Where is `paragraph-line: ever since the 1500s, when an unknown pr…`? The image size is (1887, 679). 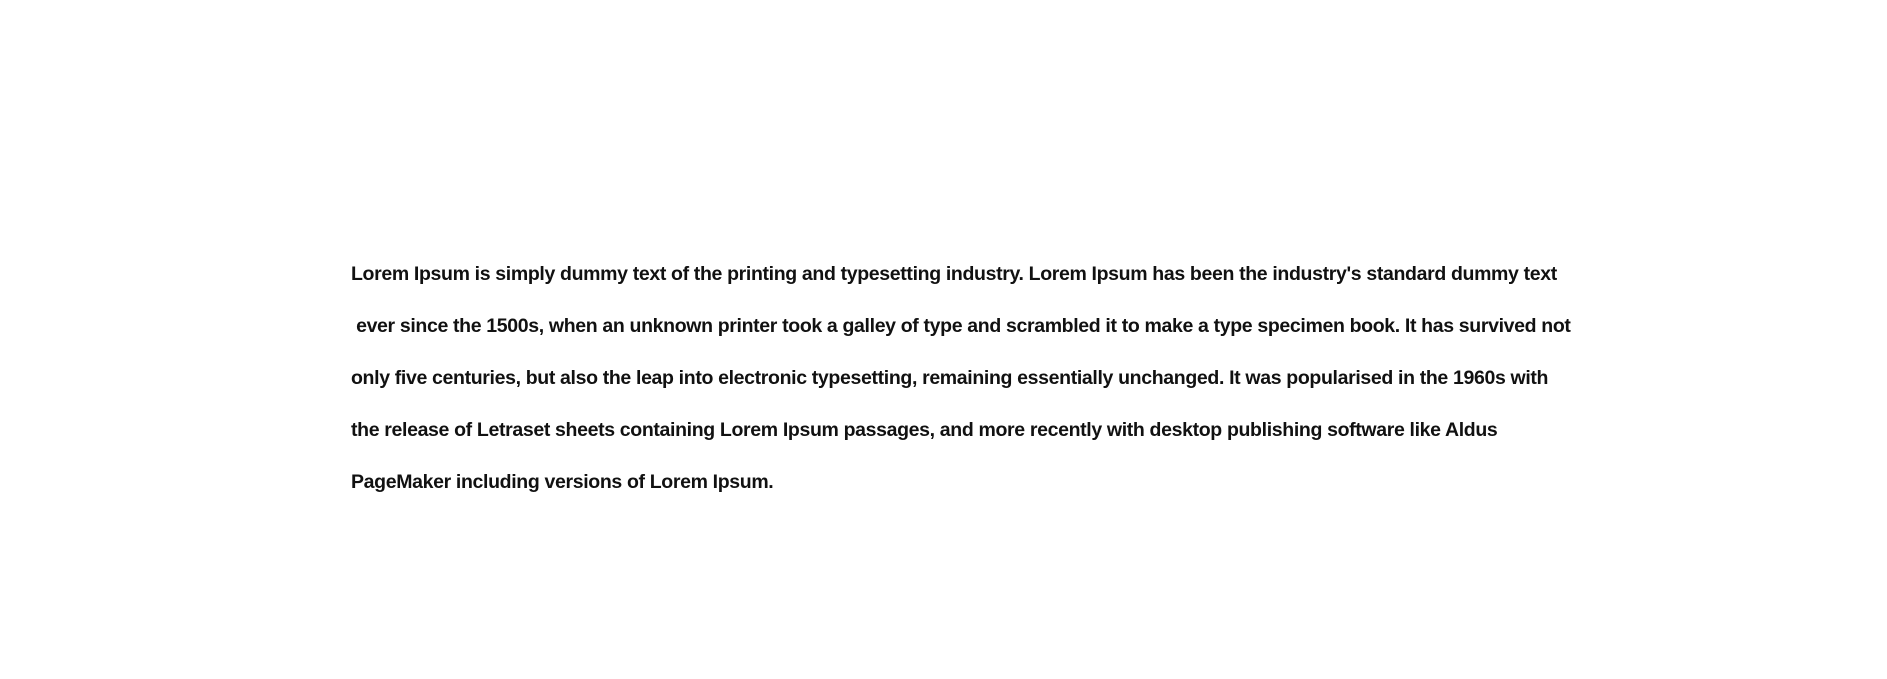
paragraph-line: ever since the 1500s, when an unknown pr… is located at coordinates (961, 326).